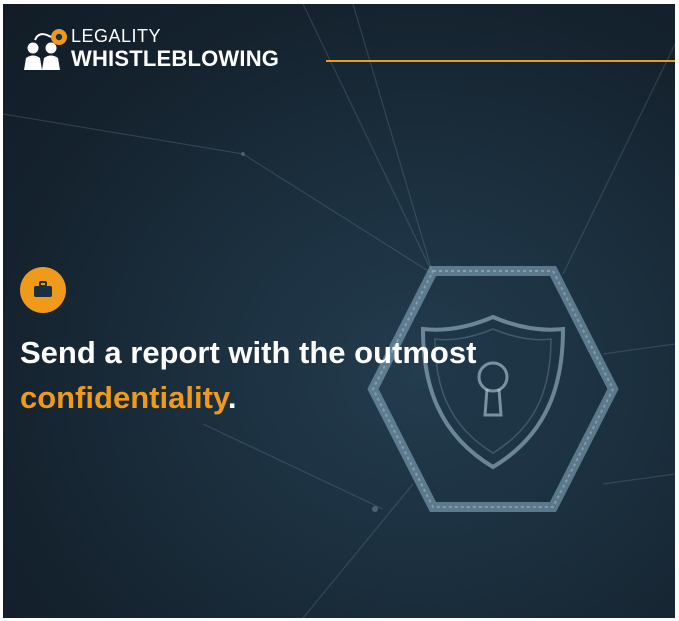 This screenshot has height=621, width=679. I want to click on briefcase-icon, so click(43, 289).